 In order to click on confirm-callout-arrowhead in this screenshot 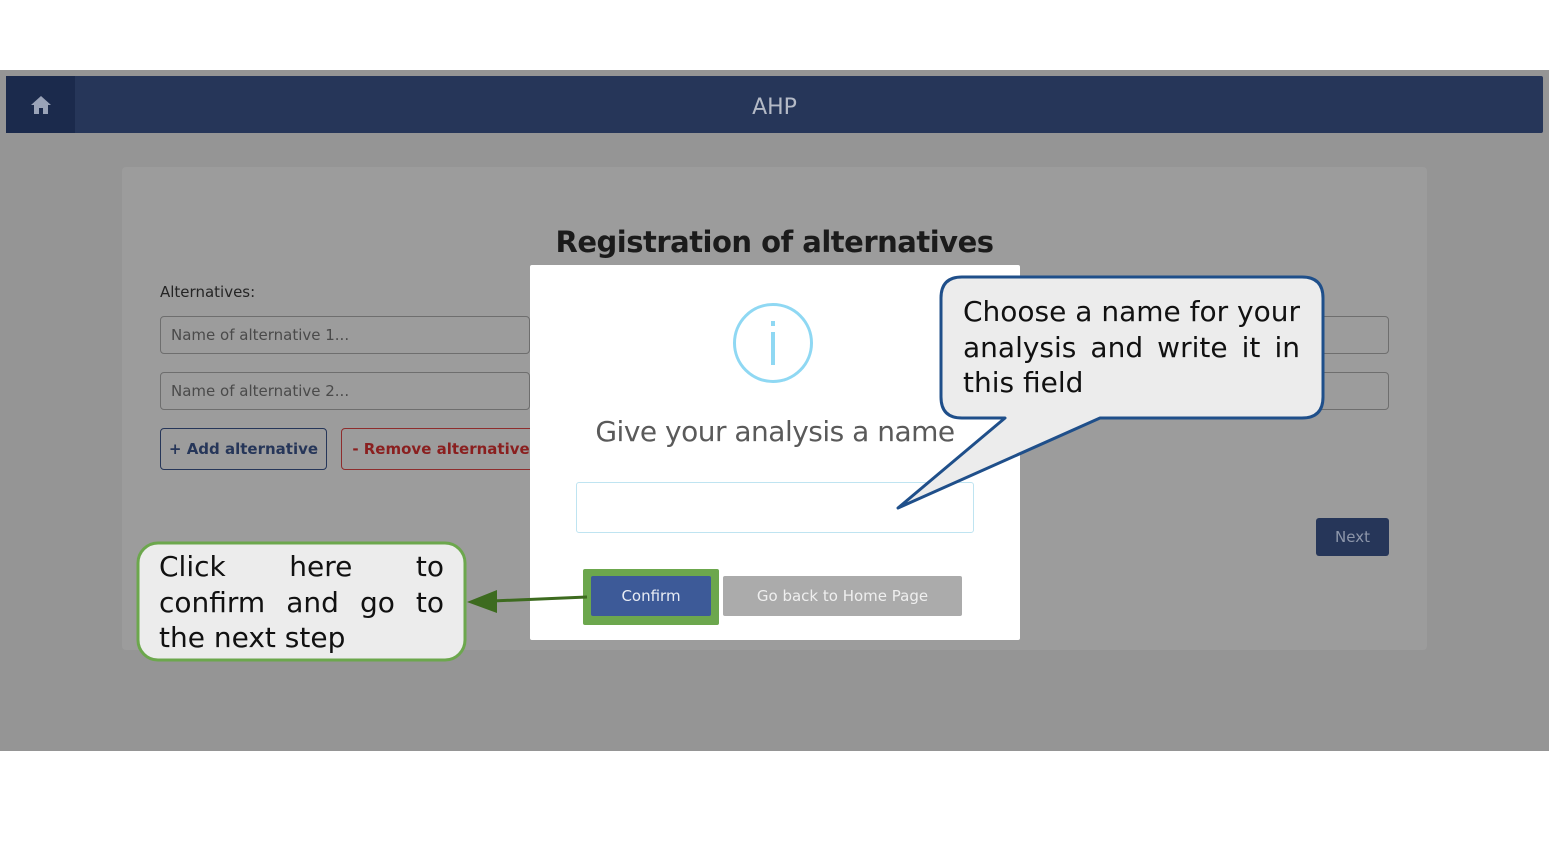, I will do `click(482, 601)`.